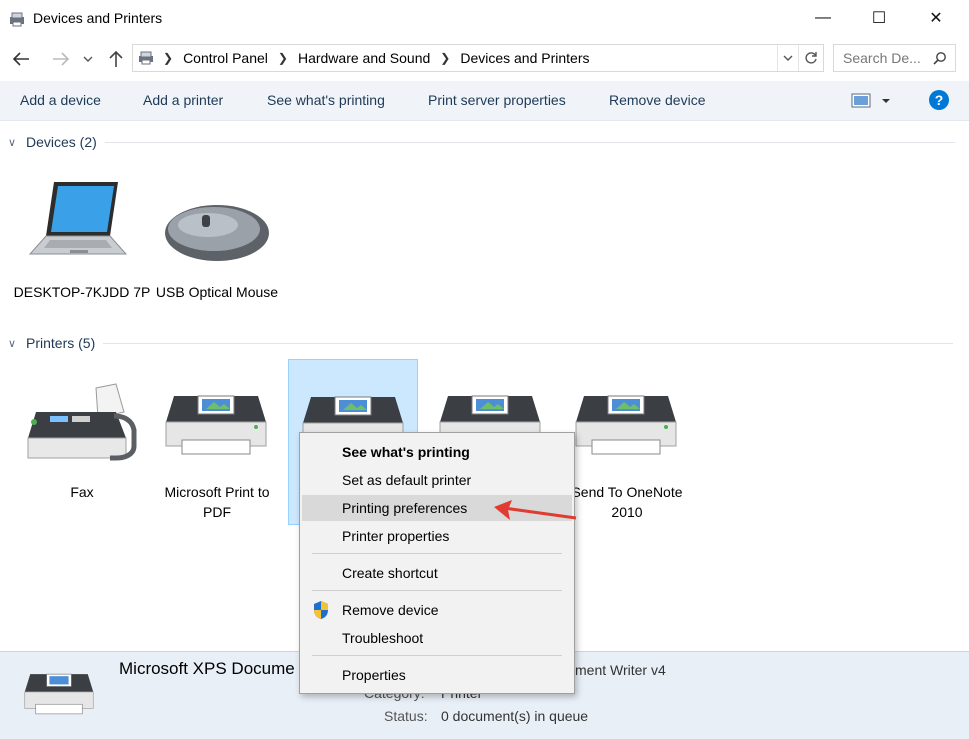 The image size is (969, 739). Describe the element at coordinates (627, 502) in the screenshot. I see `printer-label: Send To OneNote 2010` at that location.